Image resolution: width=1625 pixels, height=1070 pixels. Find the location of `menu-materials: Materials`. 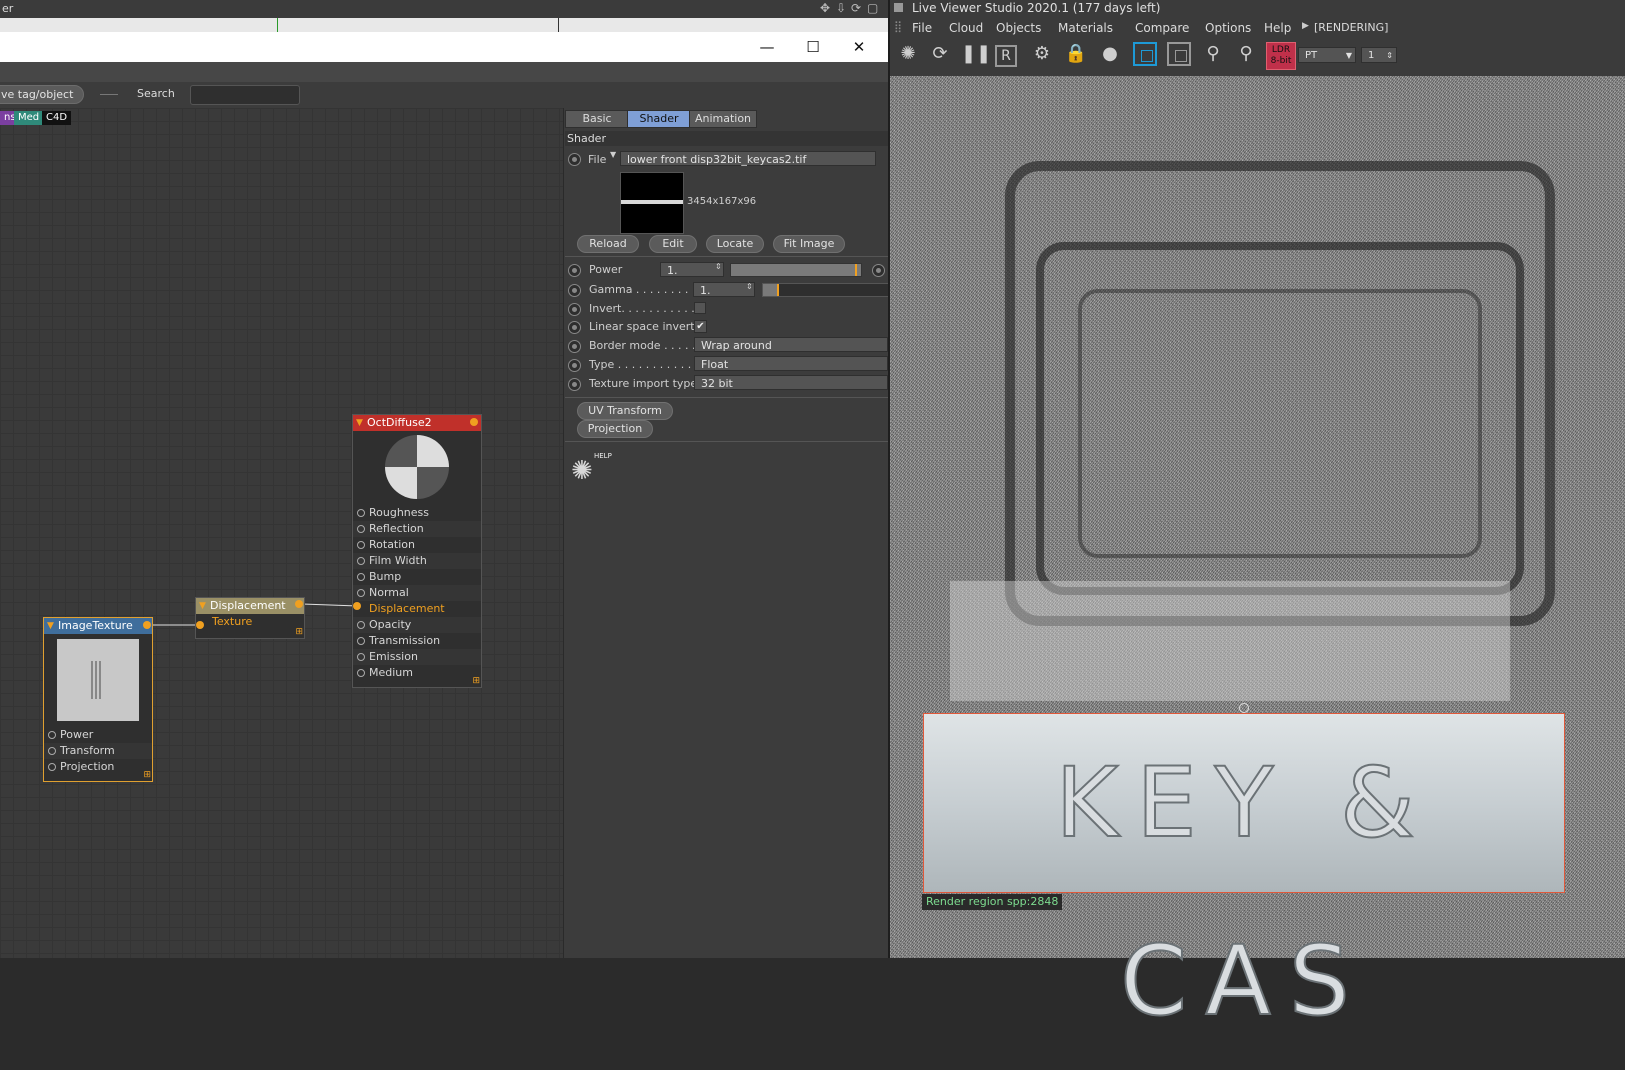

menu-materials: Materials is located at coordinates (1085, 28).